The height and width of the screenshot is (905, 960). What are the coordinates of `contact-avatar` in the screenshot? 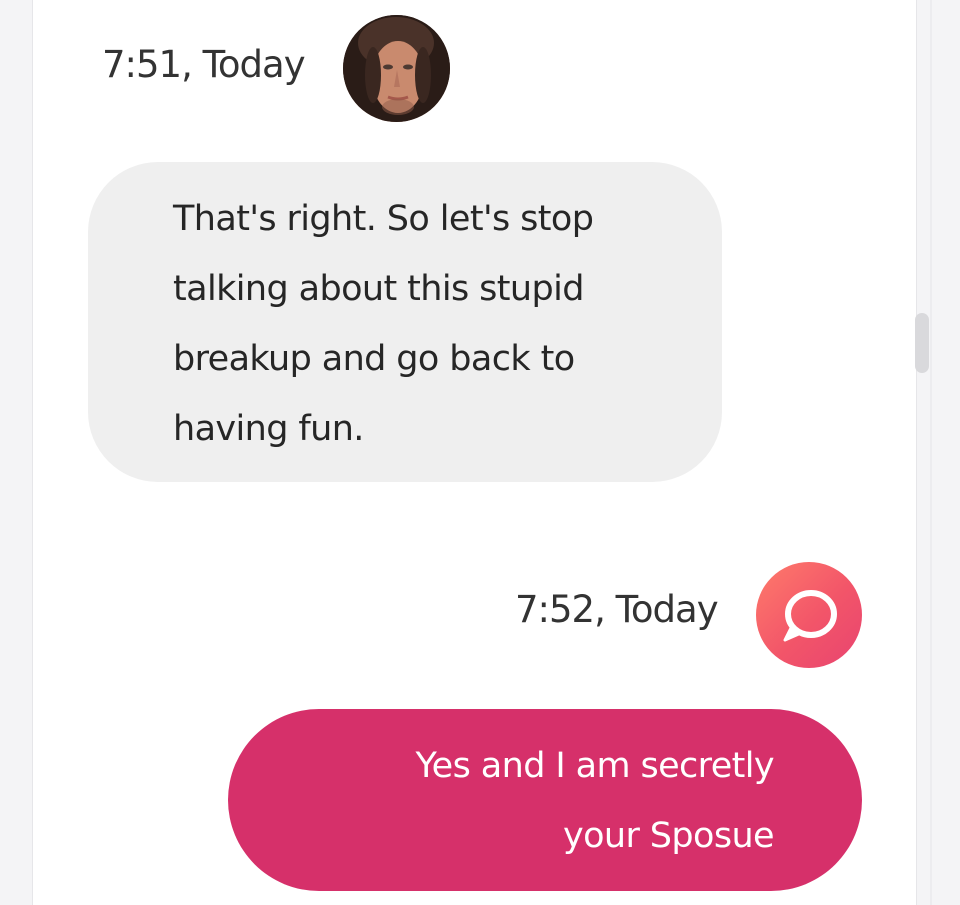 It's located at (396, 68).